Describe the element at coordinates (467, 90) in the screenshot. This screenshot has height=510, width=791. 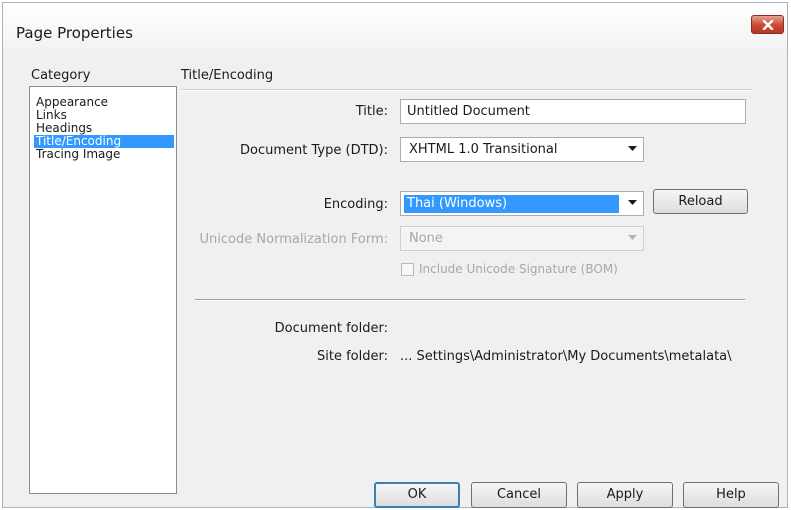
I see `section-divider` at that location.